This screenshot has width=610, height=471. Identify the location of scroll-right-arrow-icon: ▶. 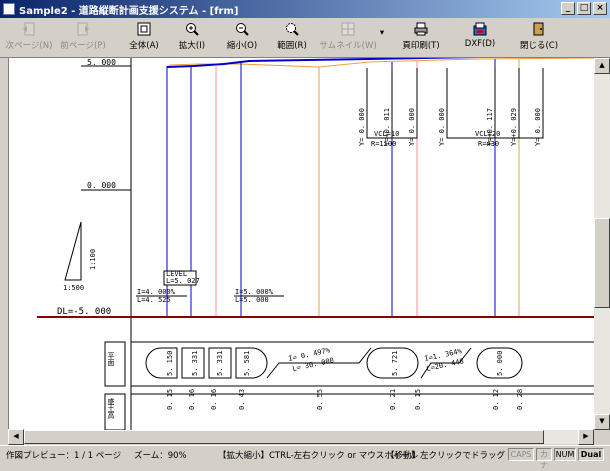
(586, 437).